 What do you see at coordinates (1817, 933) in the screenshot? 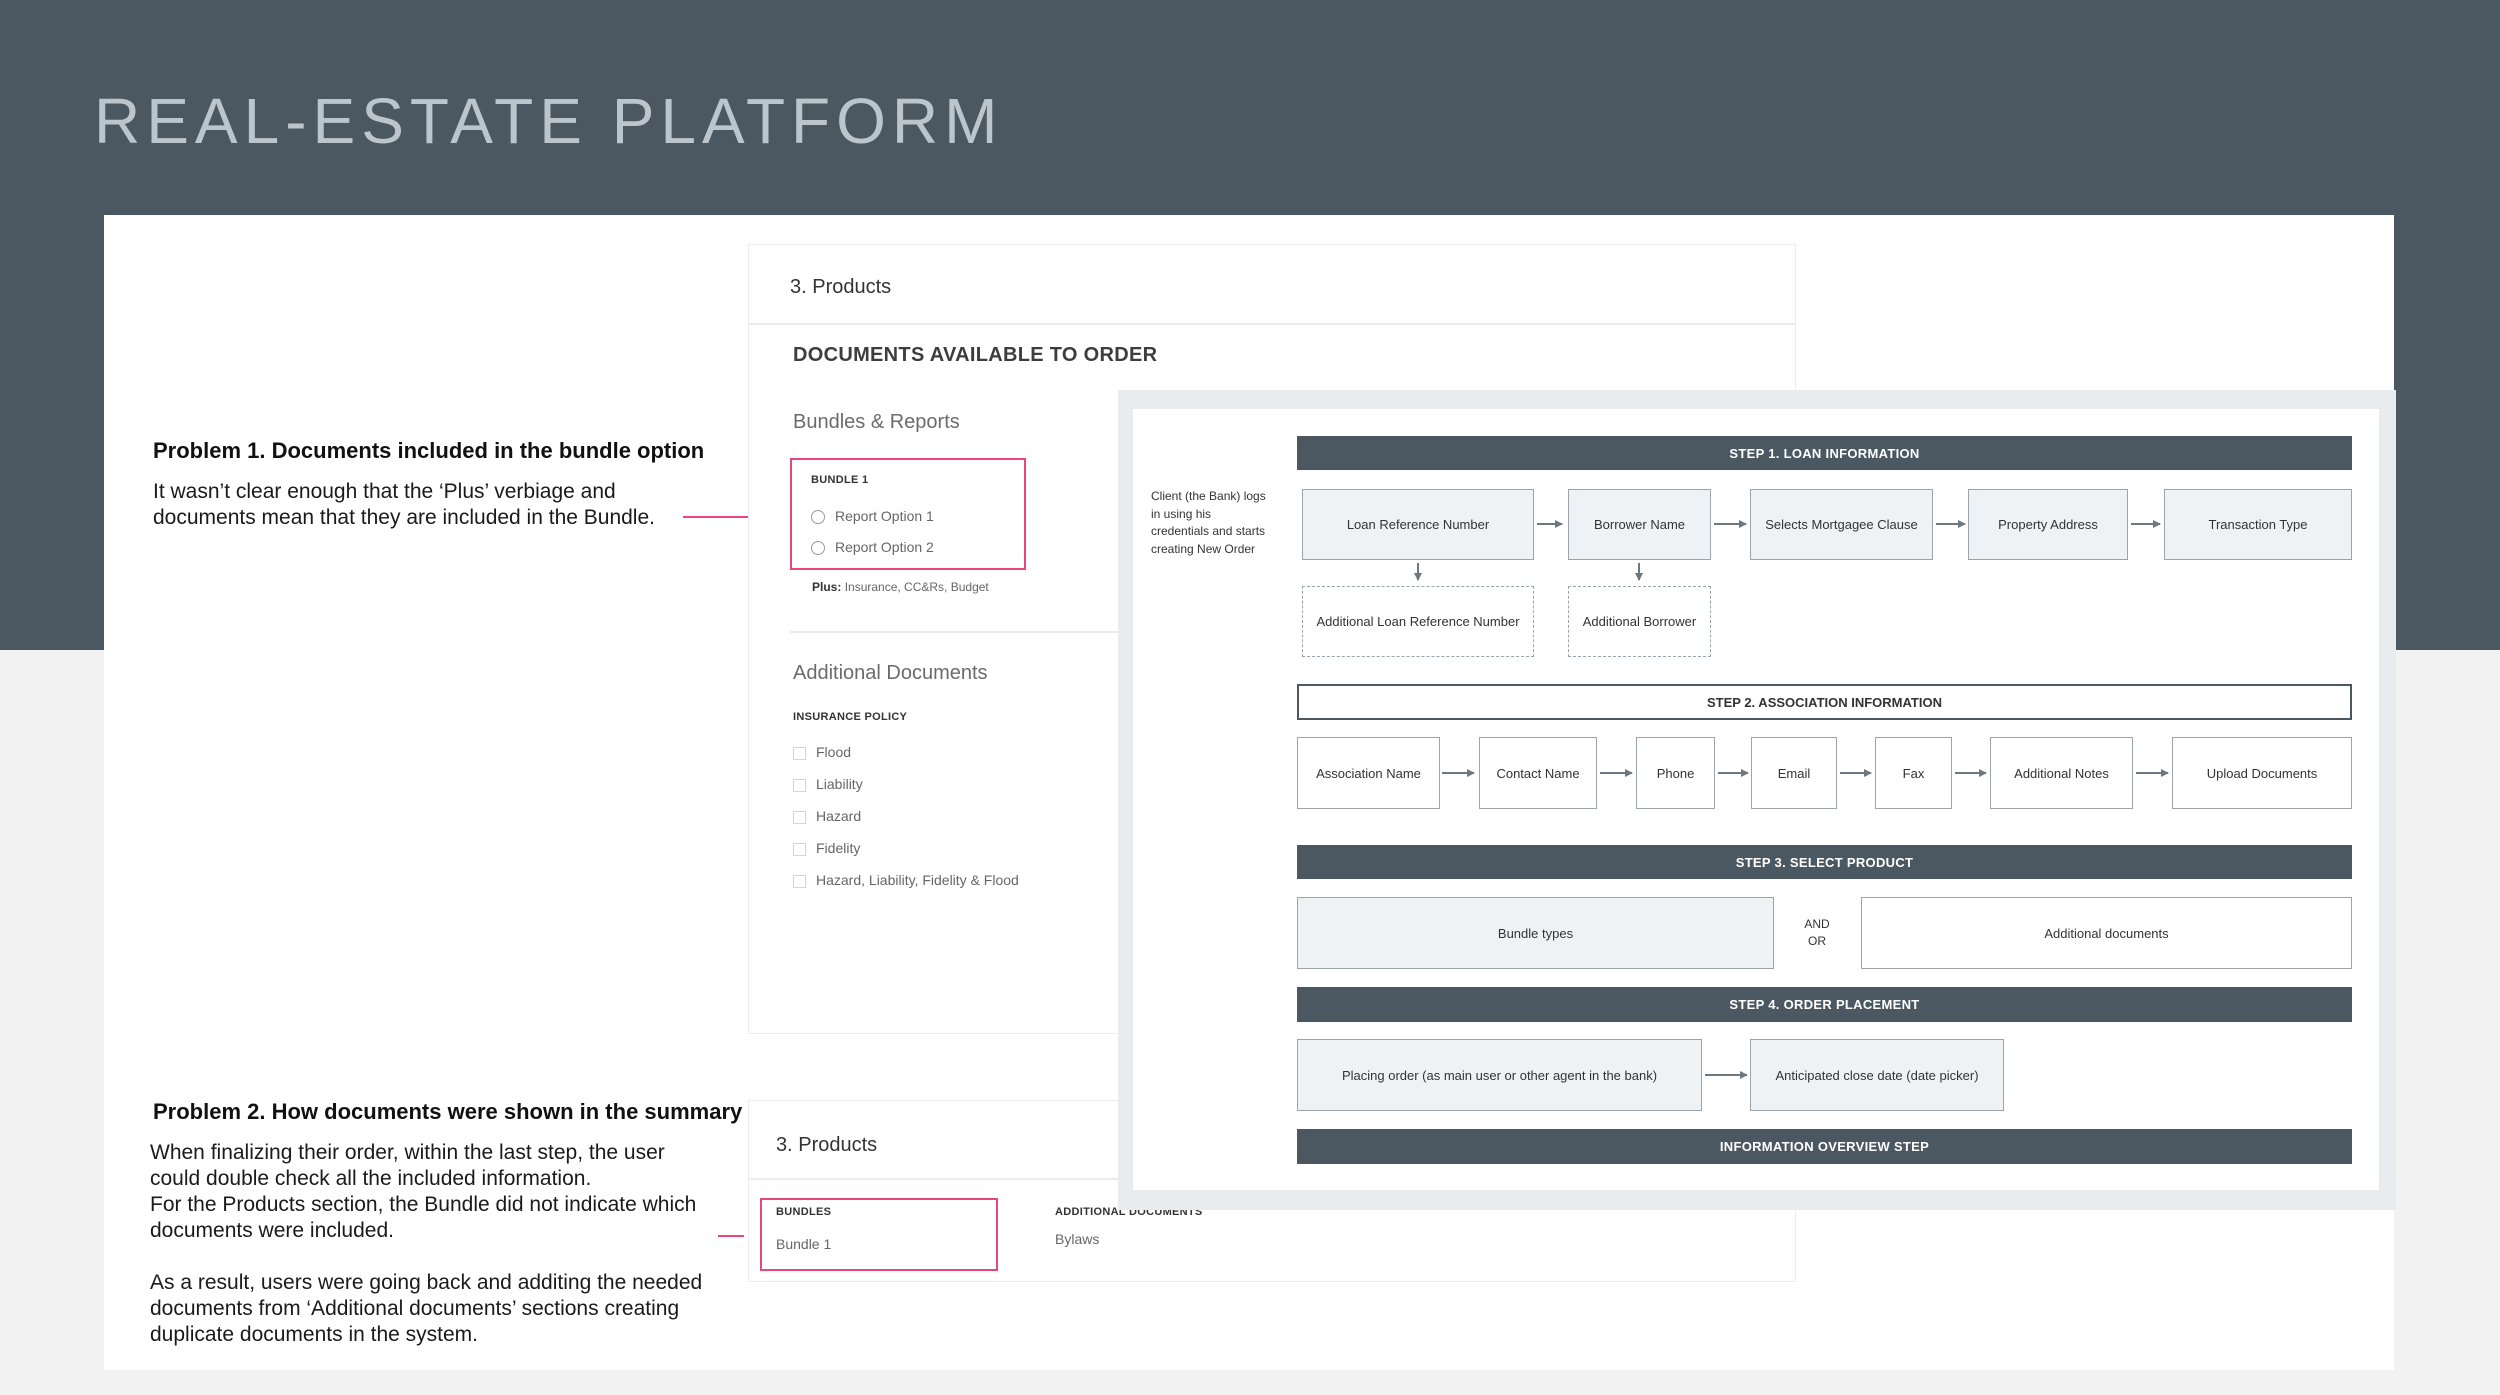
I see `and-or-label: AND OR` at bounding box center [1817, 933].